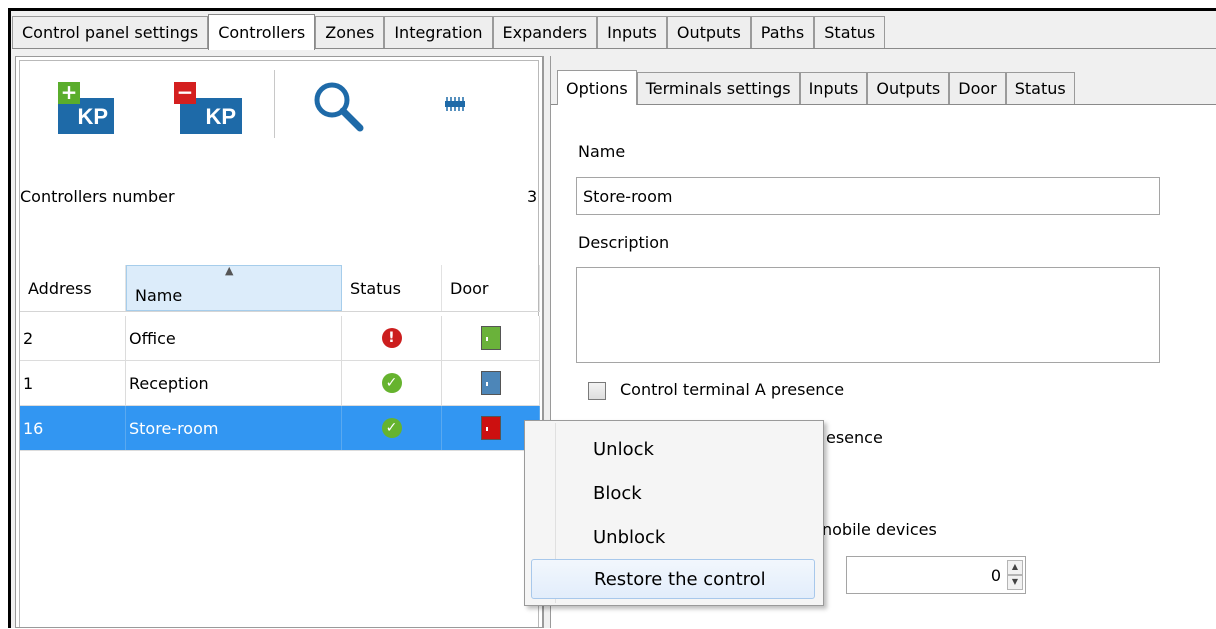 The image size is (1216, 629). I want to click on spinner-value: 0, so click(995, 575).